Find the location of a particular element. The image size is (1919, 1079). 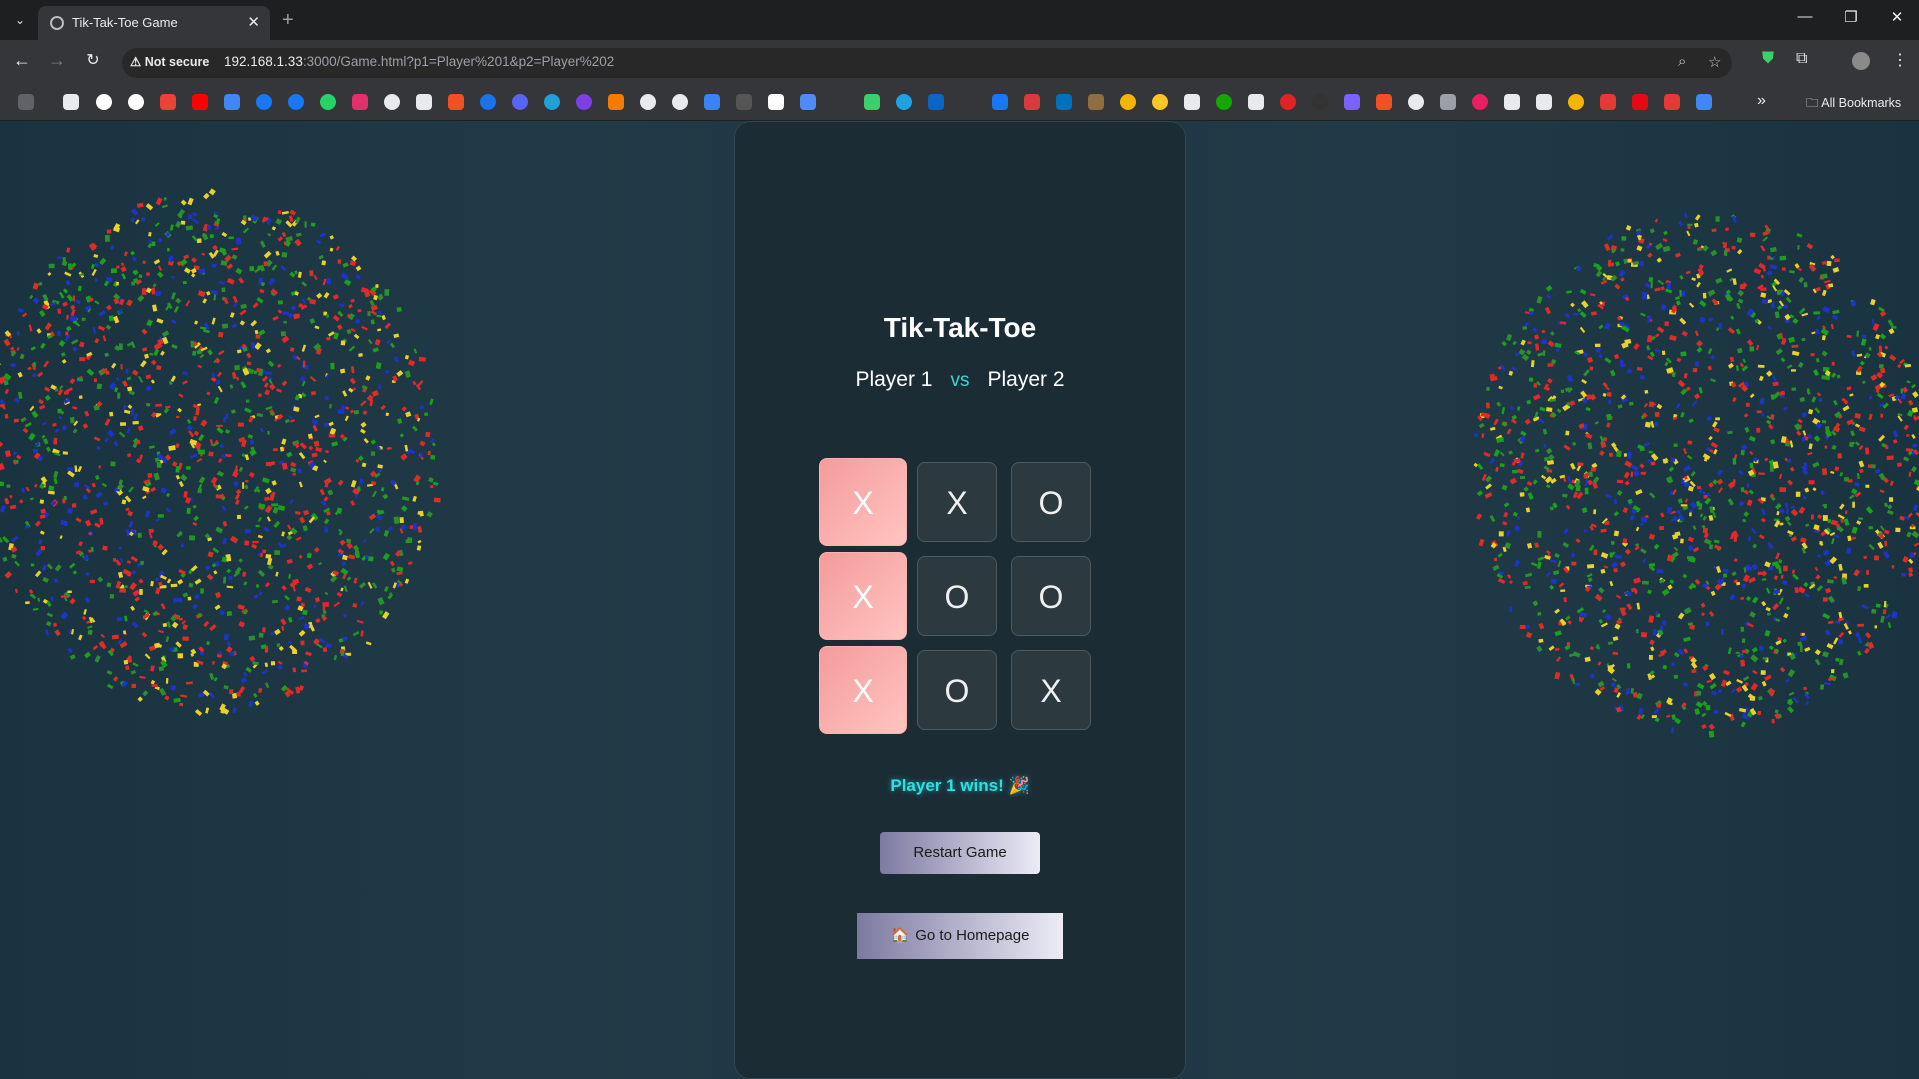

board-cell-3: X is located at coordinates (863, 596).